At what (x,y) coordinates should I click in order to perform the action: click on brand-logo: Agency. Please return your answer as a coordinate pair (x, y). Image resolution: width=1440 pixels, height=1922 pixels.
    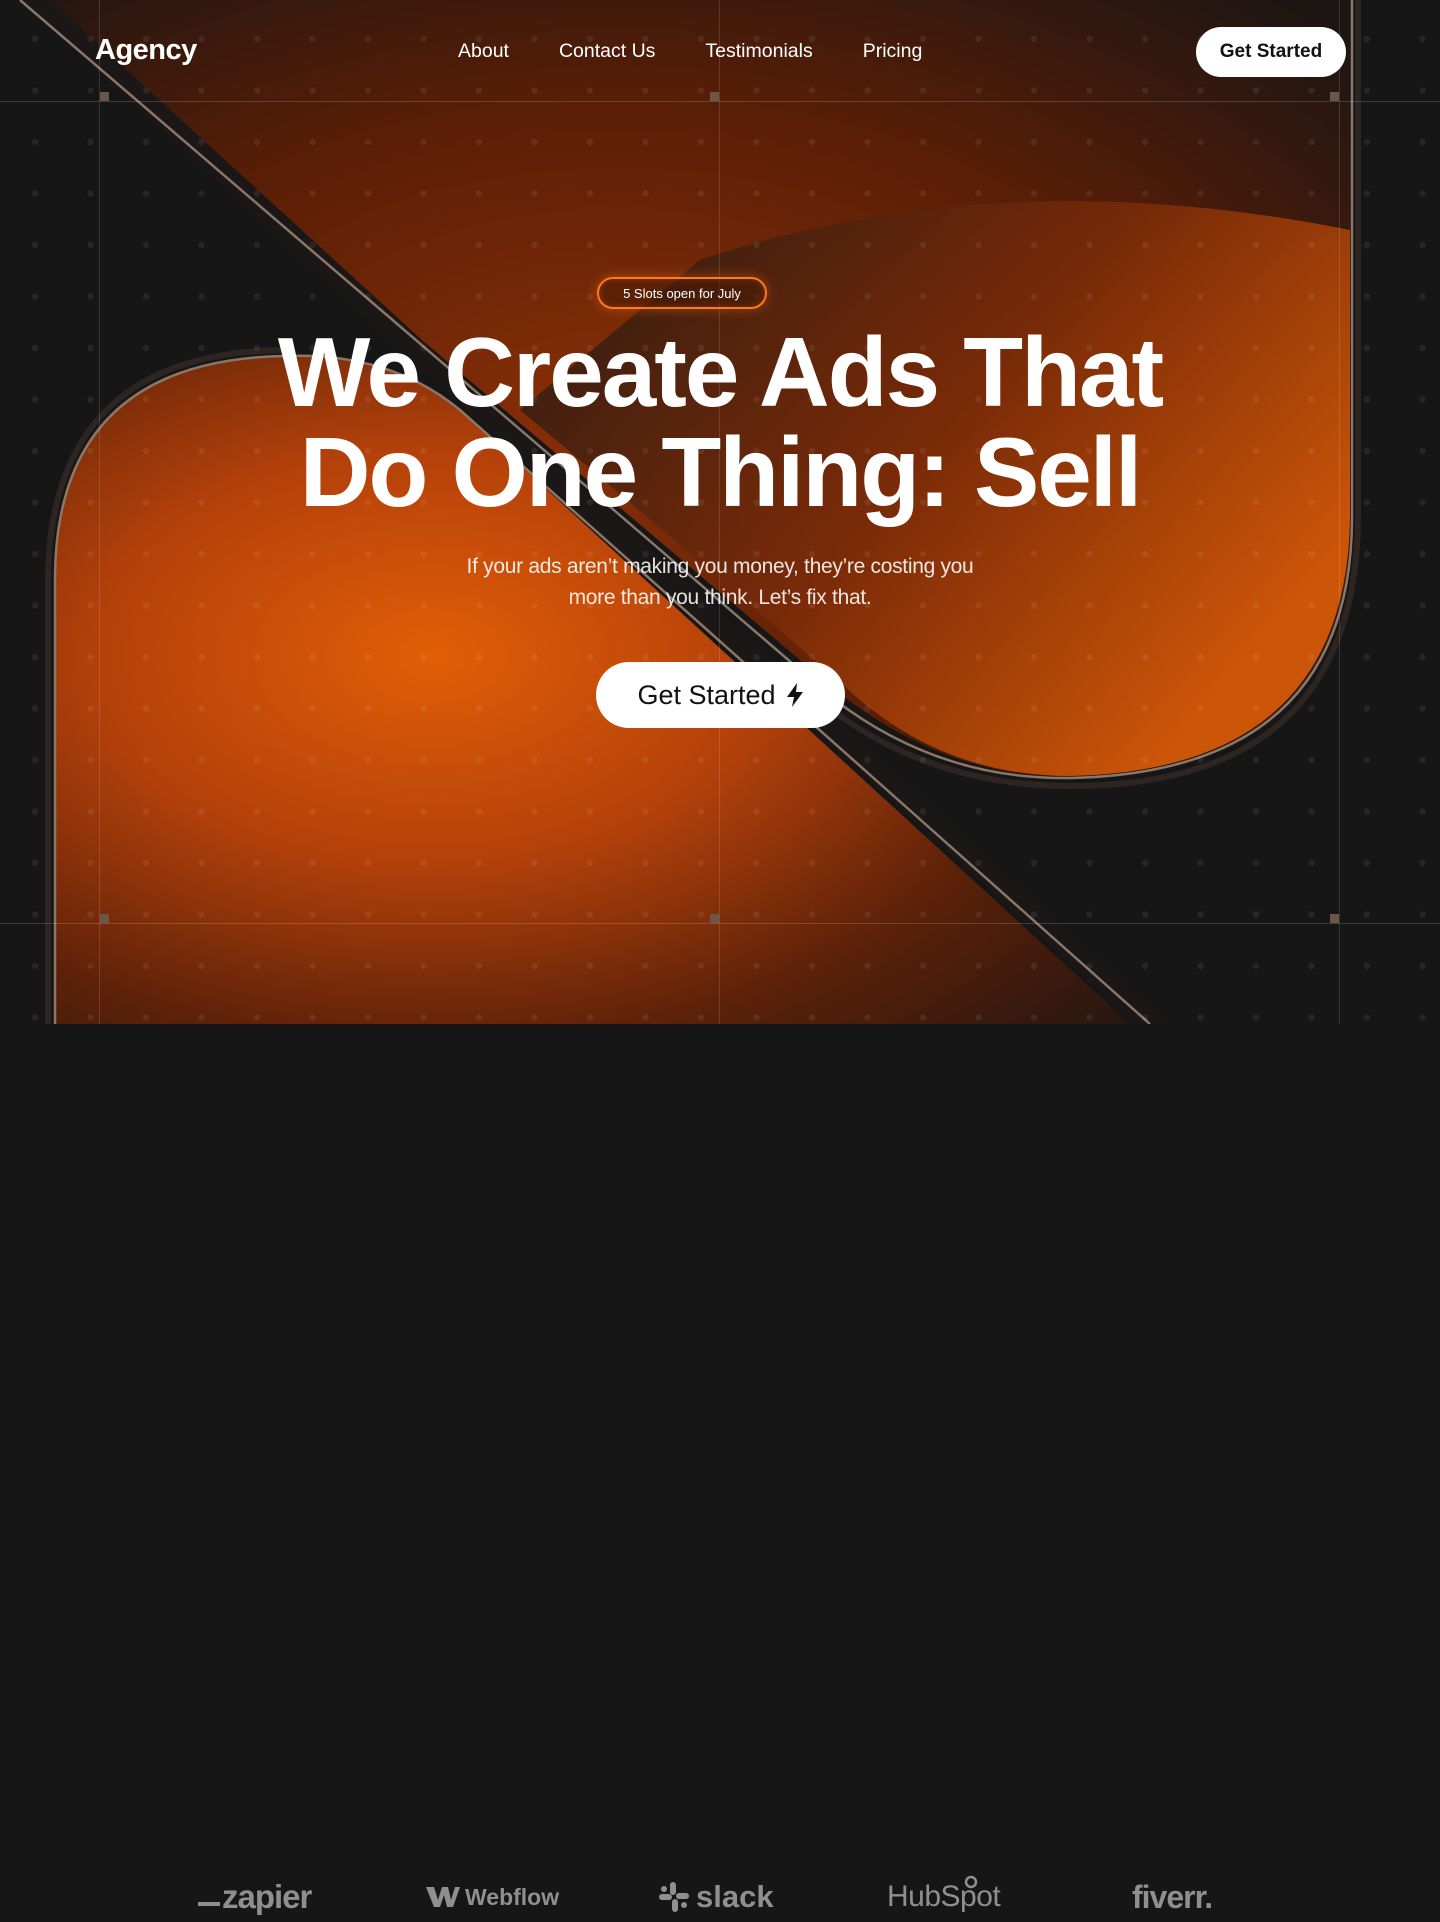
    Looking at the image, I should click on (146, 50).